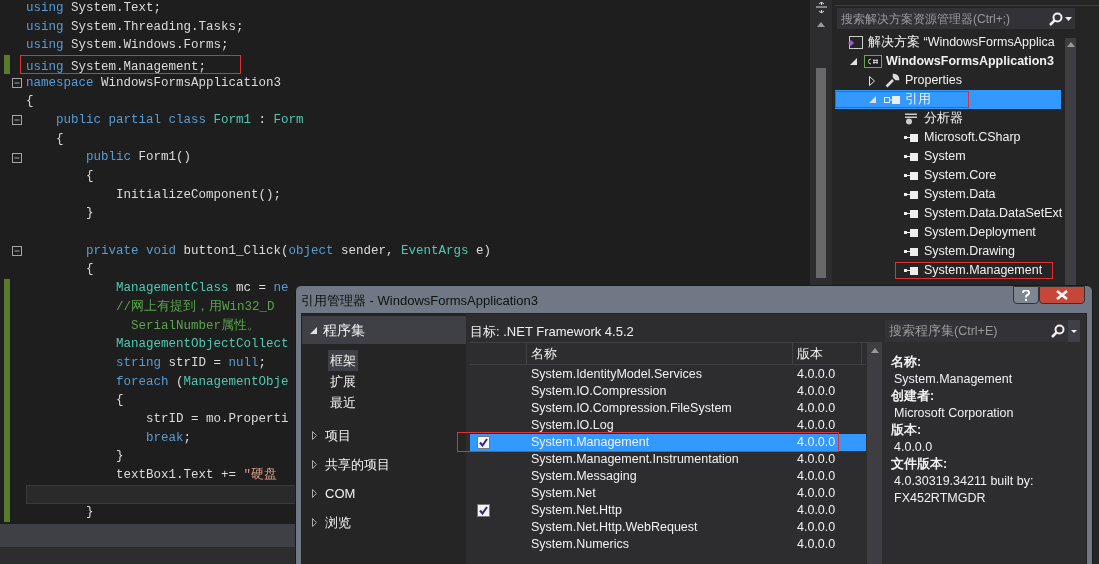 This screenshot has height=564, width=1099. Describe the element at coordinates (920, 464) in the screenshot. I see `detail-label: 文件版本:` at that location.